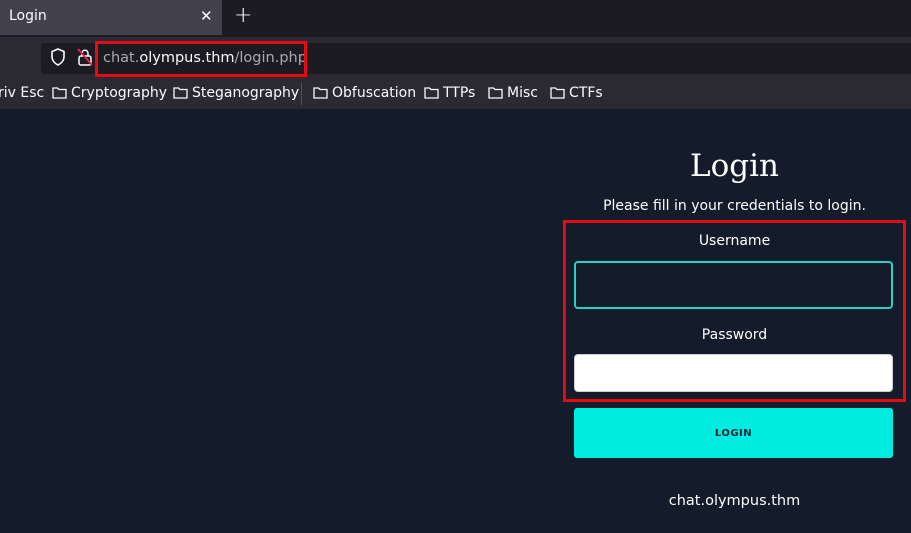 The image size is (911, 533). I want to click on bookmark-misc: Misc, so click(513, 93).